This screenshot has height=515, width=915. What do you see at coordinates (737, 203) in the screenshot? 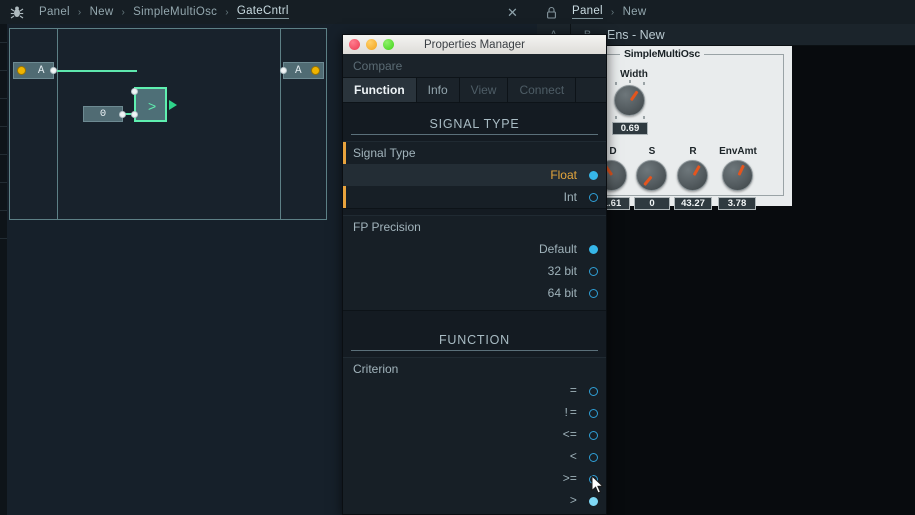
I see `value-envamt: 3.78` at bounding box center [737, 203].